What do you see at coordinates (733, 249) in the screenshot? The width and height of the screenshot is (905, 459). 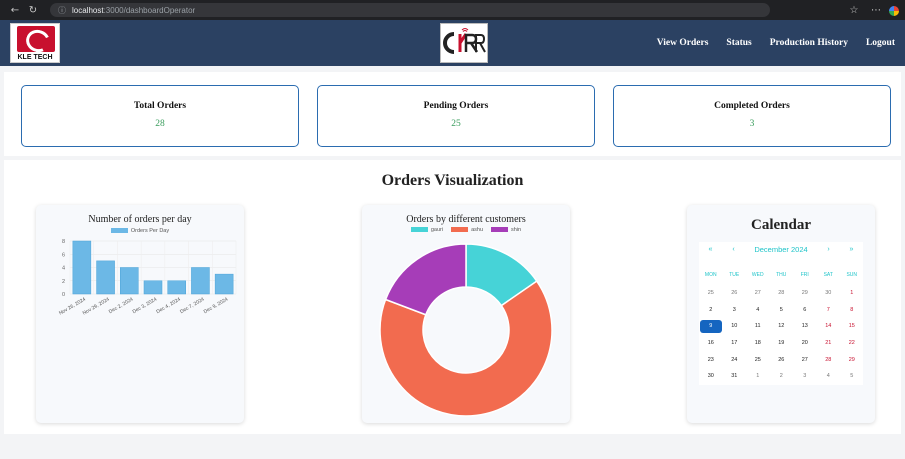 I see `prev-month-button: ‹` at bounding box center [733, 249].